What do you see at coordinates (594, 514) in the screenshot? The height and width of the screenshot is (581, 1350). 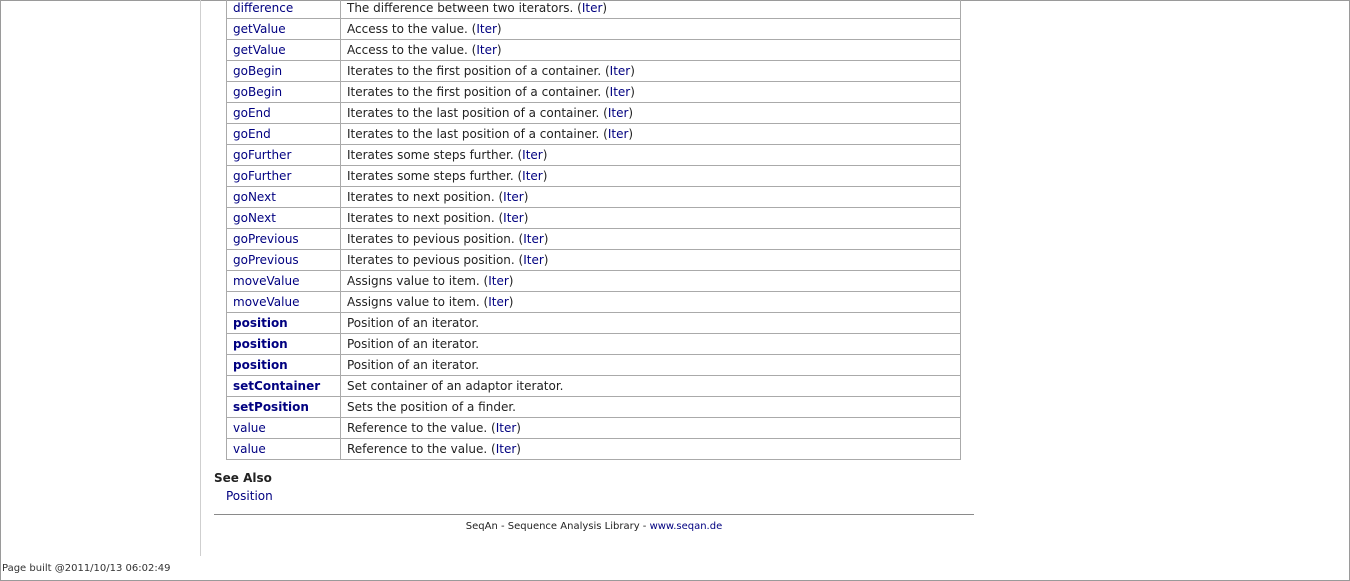 I see `footer-divider` at bounding box center [594, 514].